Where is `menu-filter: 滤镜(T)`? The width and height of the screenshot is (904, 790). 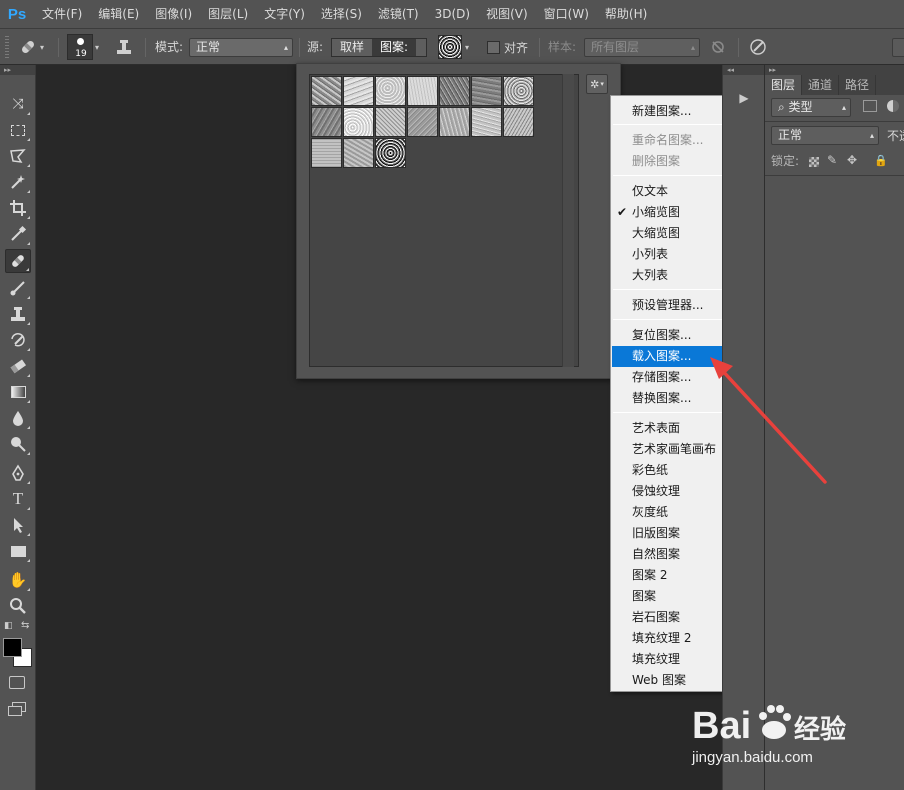
menu-filter: 滤镜(T) is located at coordinates (398, 14).